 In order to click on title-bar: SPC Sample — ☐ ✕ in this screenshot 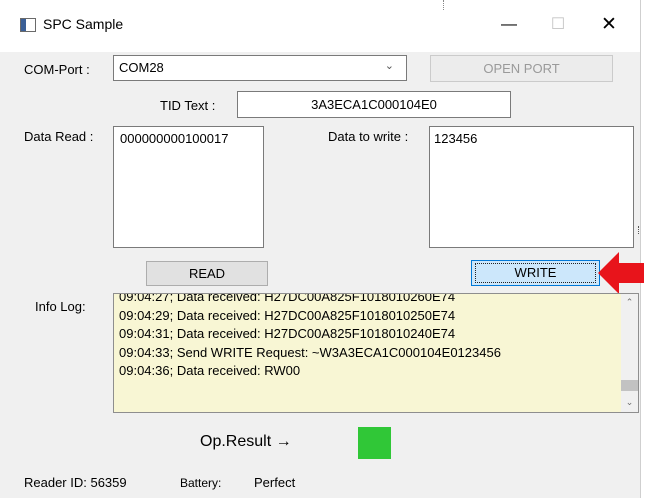, I will do `click(320, 26)`.